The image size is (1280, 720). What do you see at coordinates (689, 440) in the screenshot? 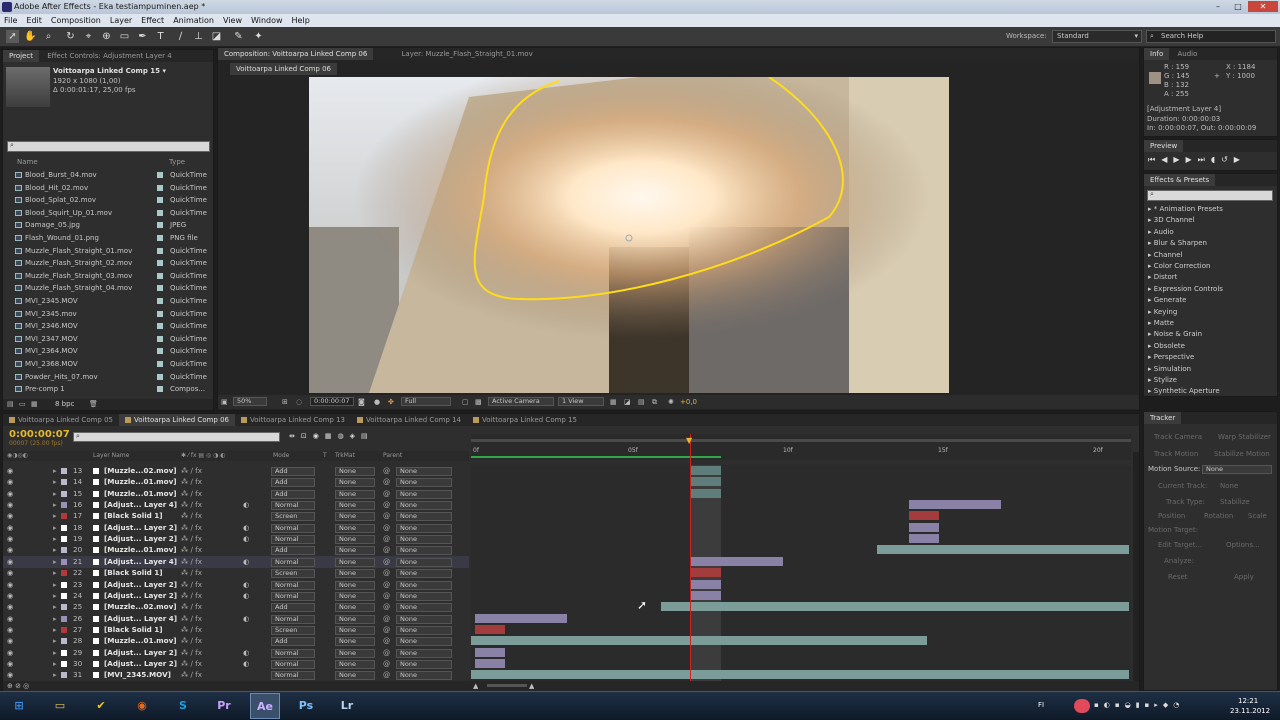
I see `playhead-icon: ▼` at bounding box center [689, 440].